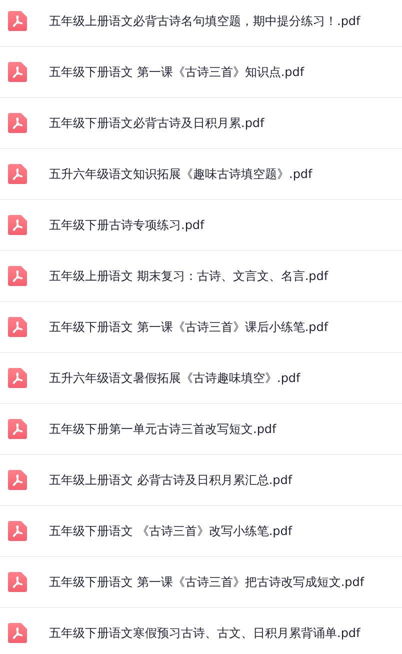 The image size is (402, 654). What do you see at coordinates (188, 276) in the screenshot?
I see `file-name: 五年级上册语文 期末复习：古诗、文言文、名言.pdf` at bounding box center [188, 276].